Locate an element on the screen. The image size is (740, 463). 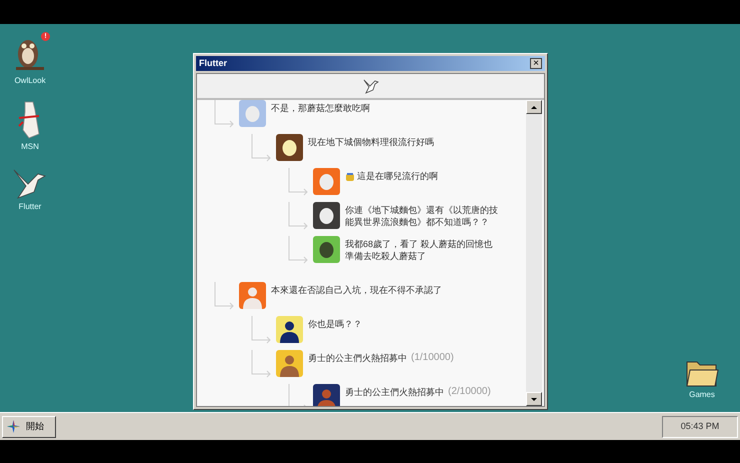
icon-label: OwlLook is located at coordinates (30, 81).